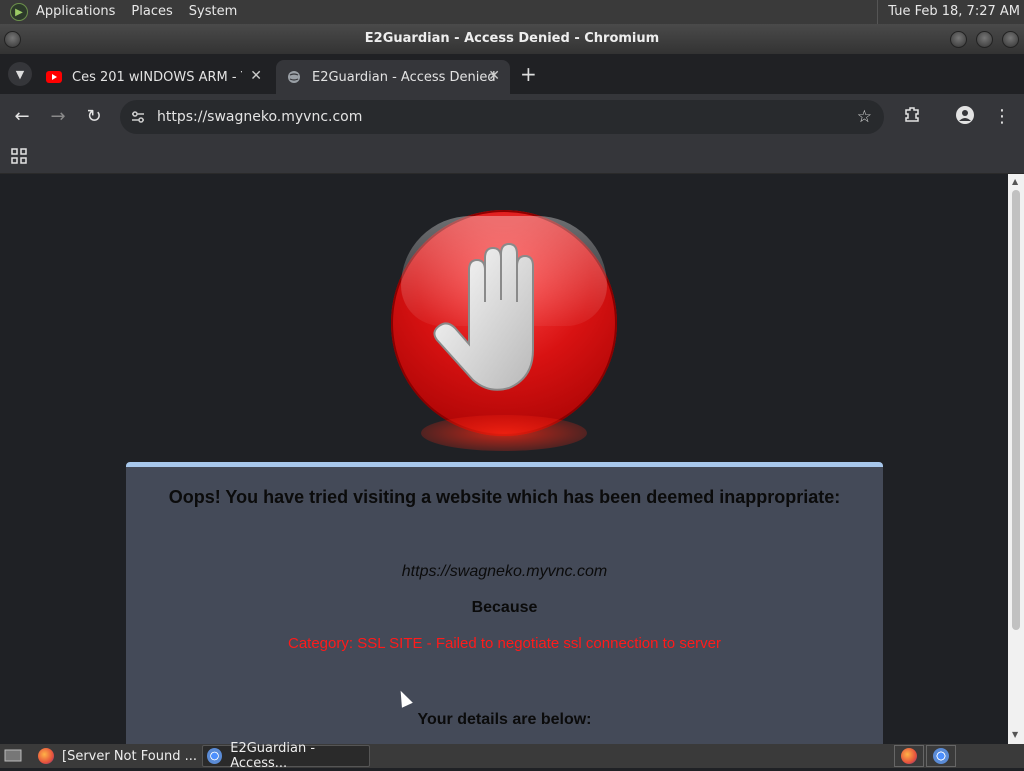 Image resolution: width=1024 pixels, height=771 pixels. I want to click on menu-places: Places, so click(151, 12).